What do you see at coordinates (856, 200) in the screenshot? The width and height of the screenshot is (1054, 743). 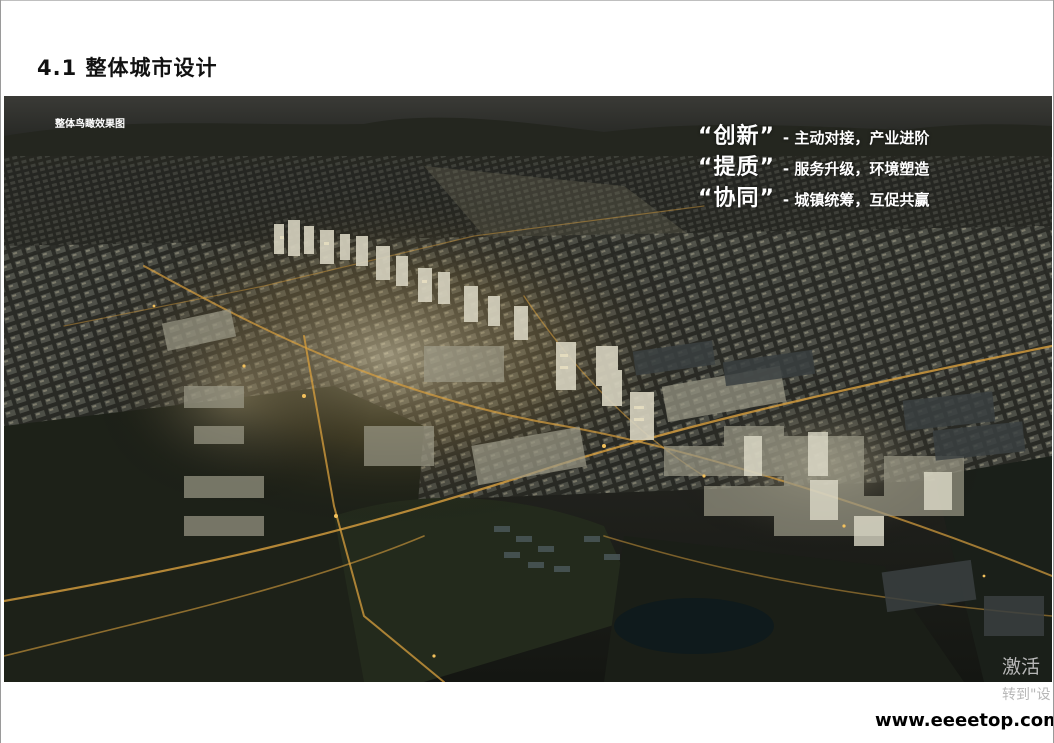 I see `slogan-description: - 城镇统筹，互促共赢` at bounding box center [856, 200].